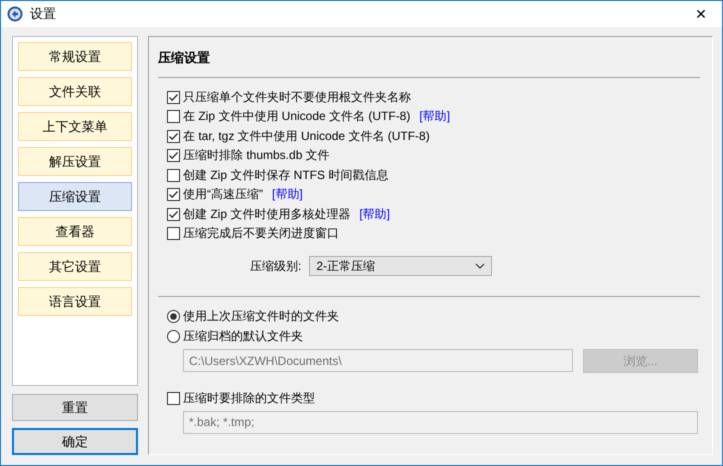 Image resolution: width=723 pixels, height=466 pixels. I want to click on option-label: 使用“高速压缩”, so click(223, 195).